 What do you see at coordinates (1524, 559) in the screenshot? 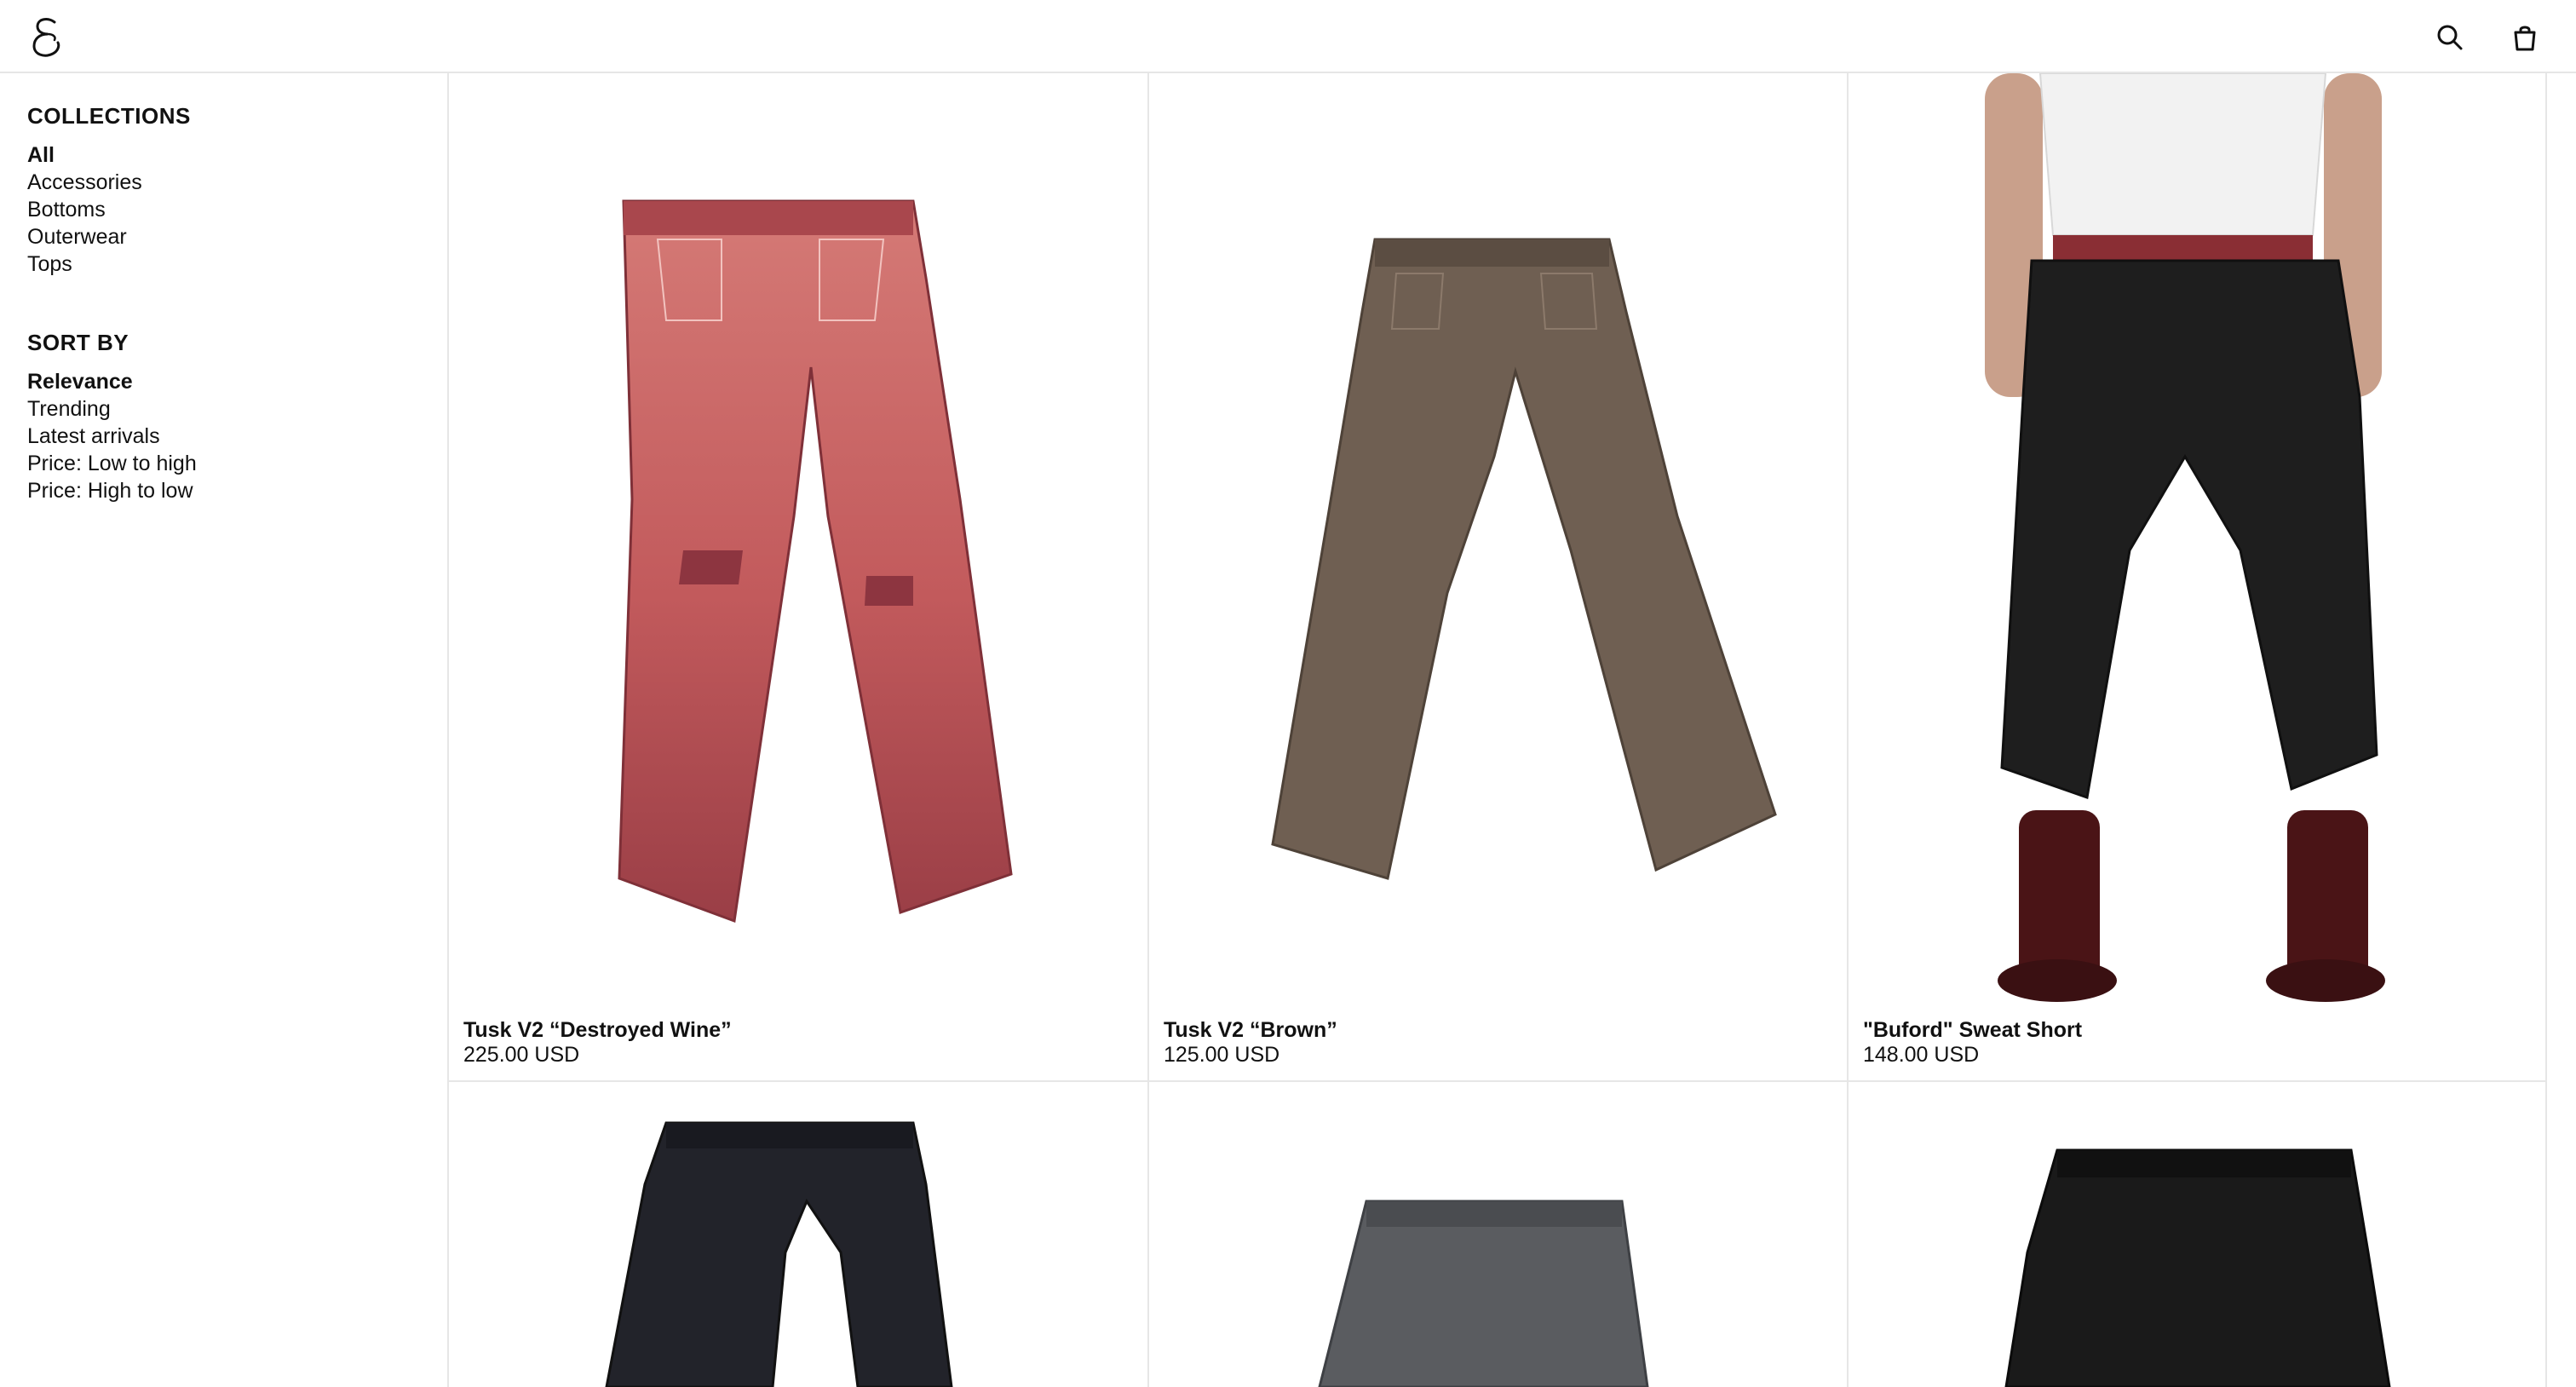
I see `product-image-pants-brown` at bounding box center [1524, 559].